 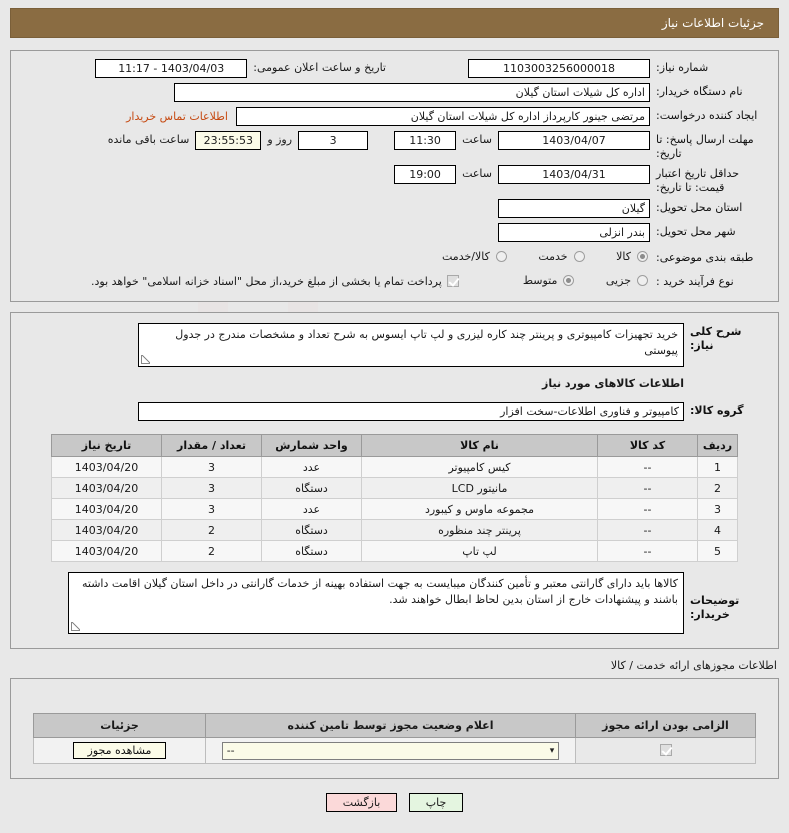 What do you see at coordinates (717, 445) in the screenshot?
I see `col-row-no: ردیف` at bounding box center [717, 445].